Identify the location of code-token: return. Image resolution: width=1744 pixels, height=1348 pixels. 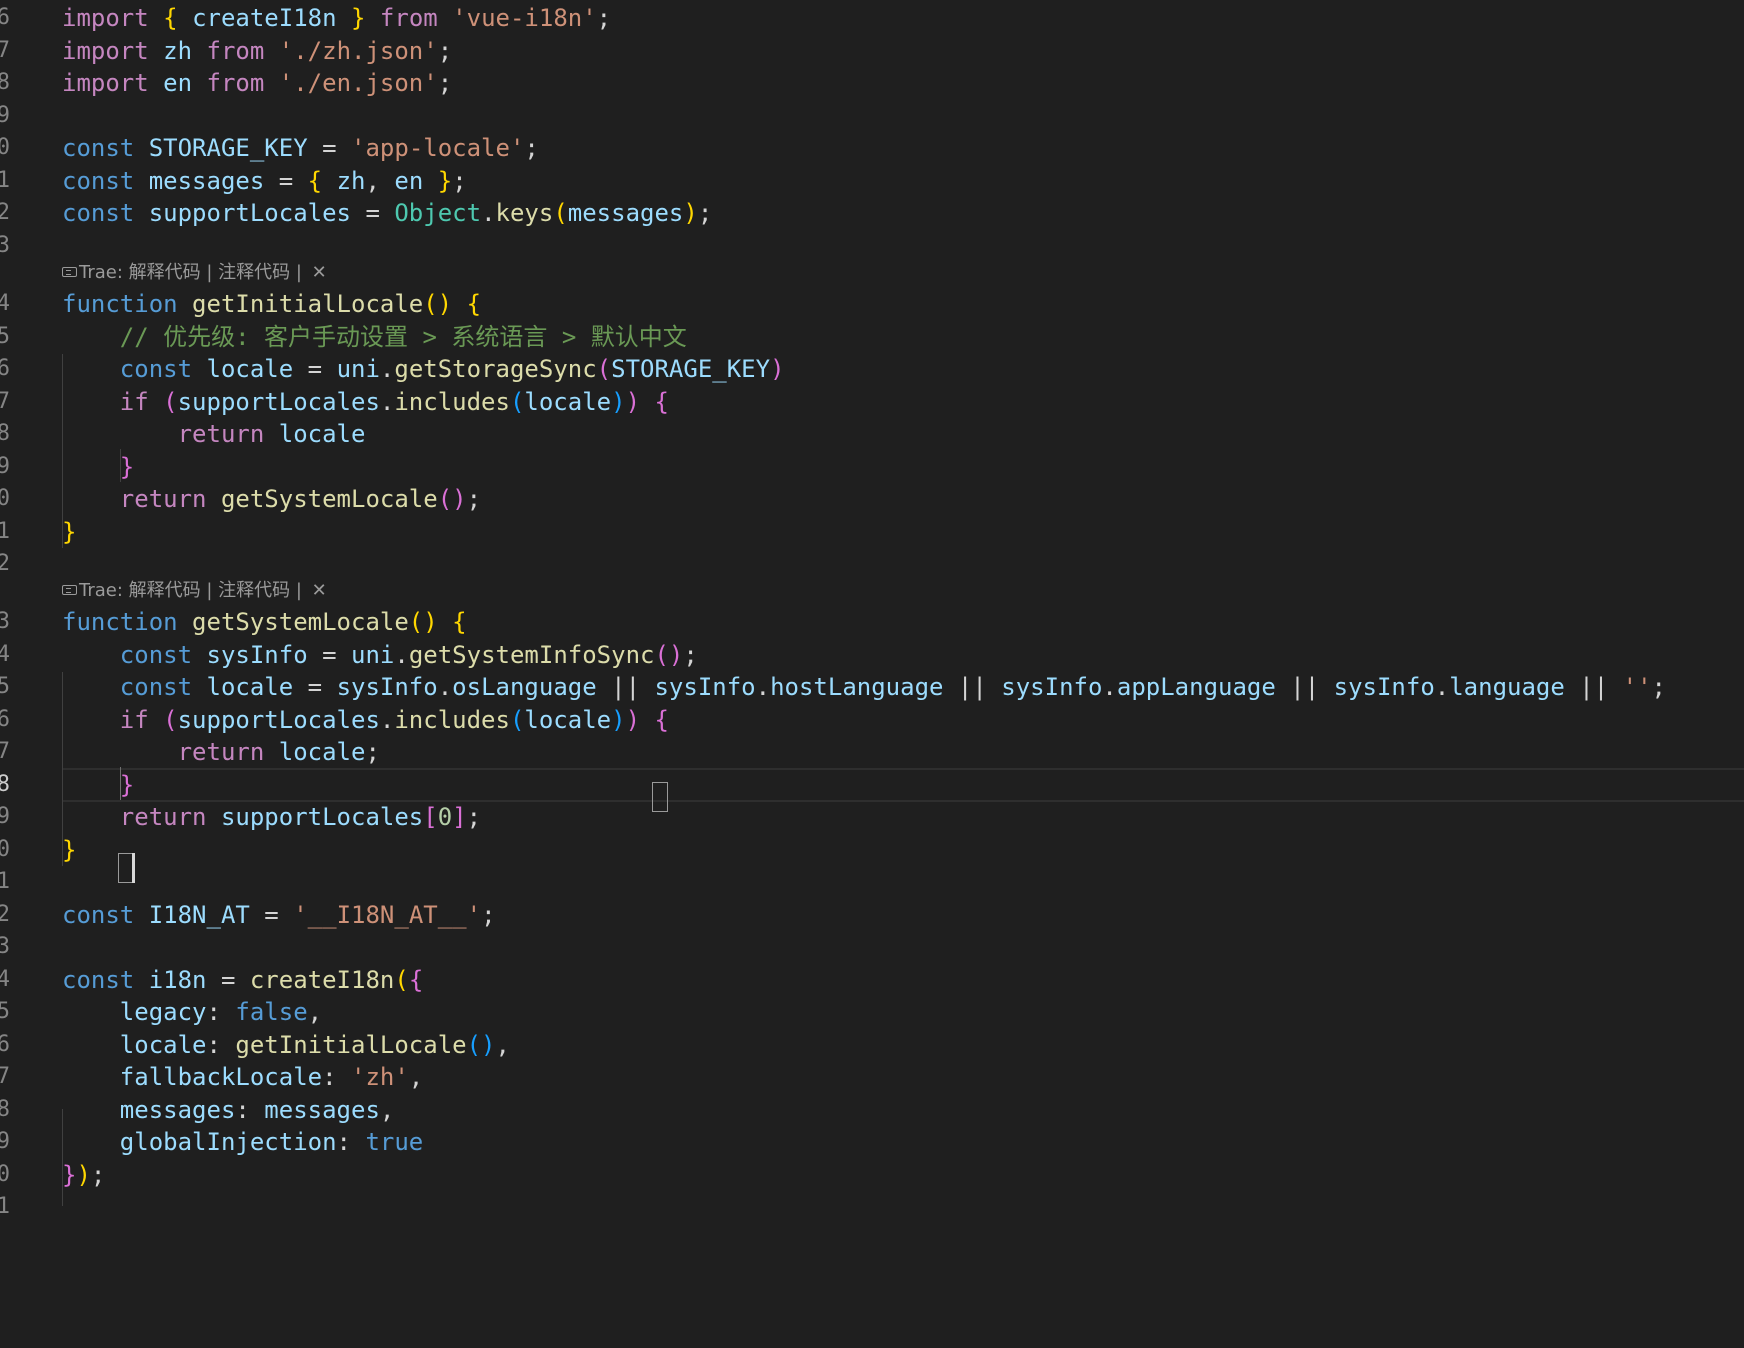
(163, 499).